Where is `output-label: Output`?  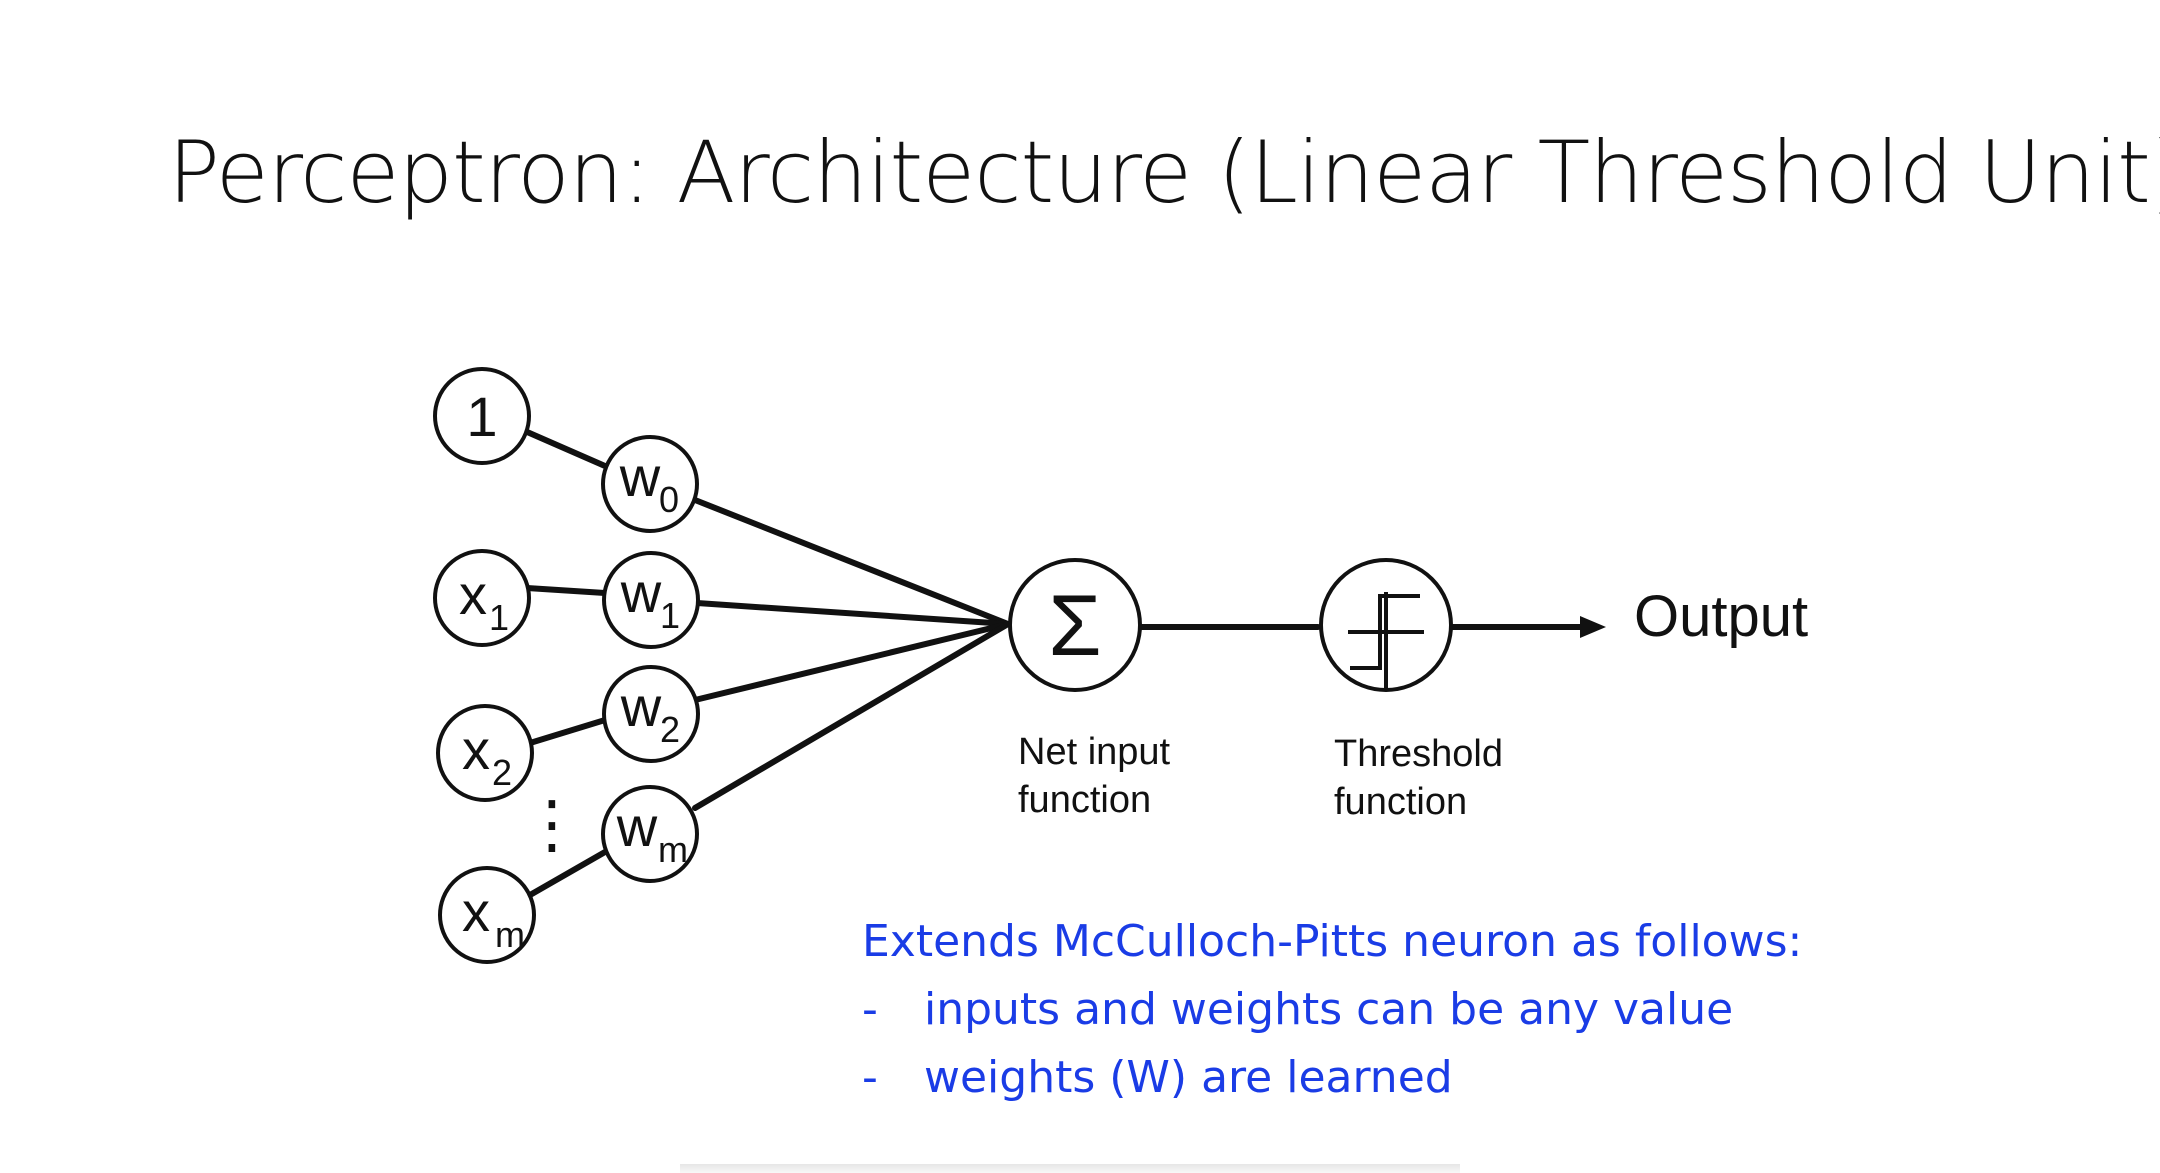 output-label: Output is located at coordinates (1721, 616).